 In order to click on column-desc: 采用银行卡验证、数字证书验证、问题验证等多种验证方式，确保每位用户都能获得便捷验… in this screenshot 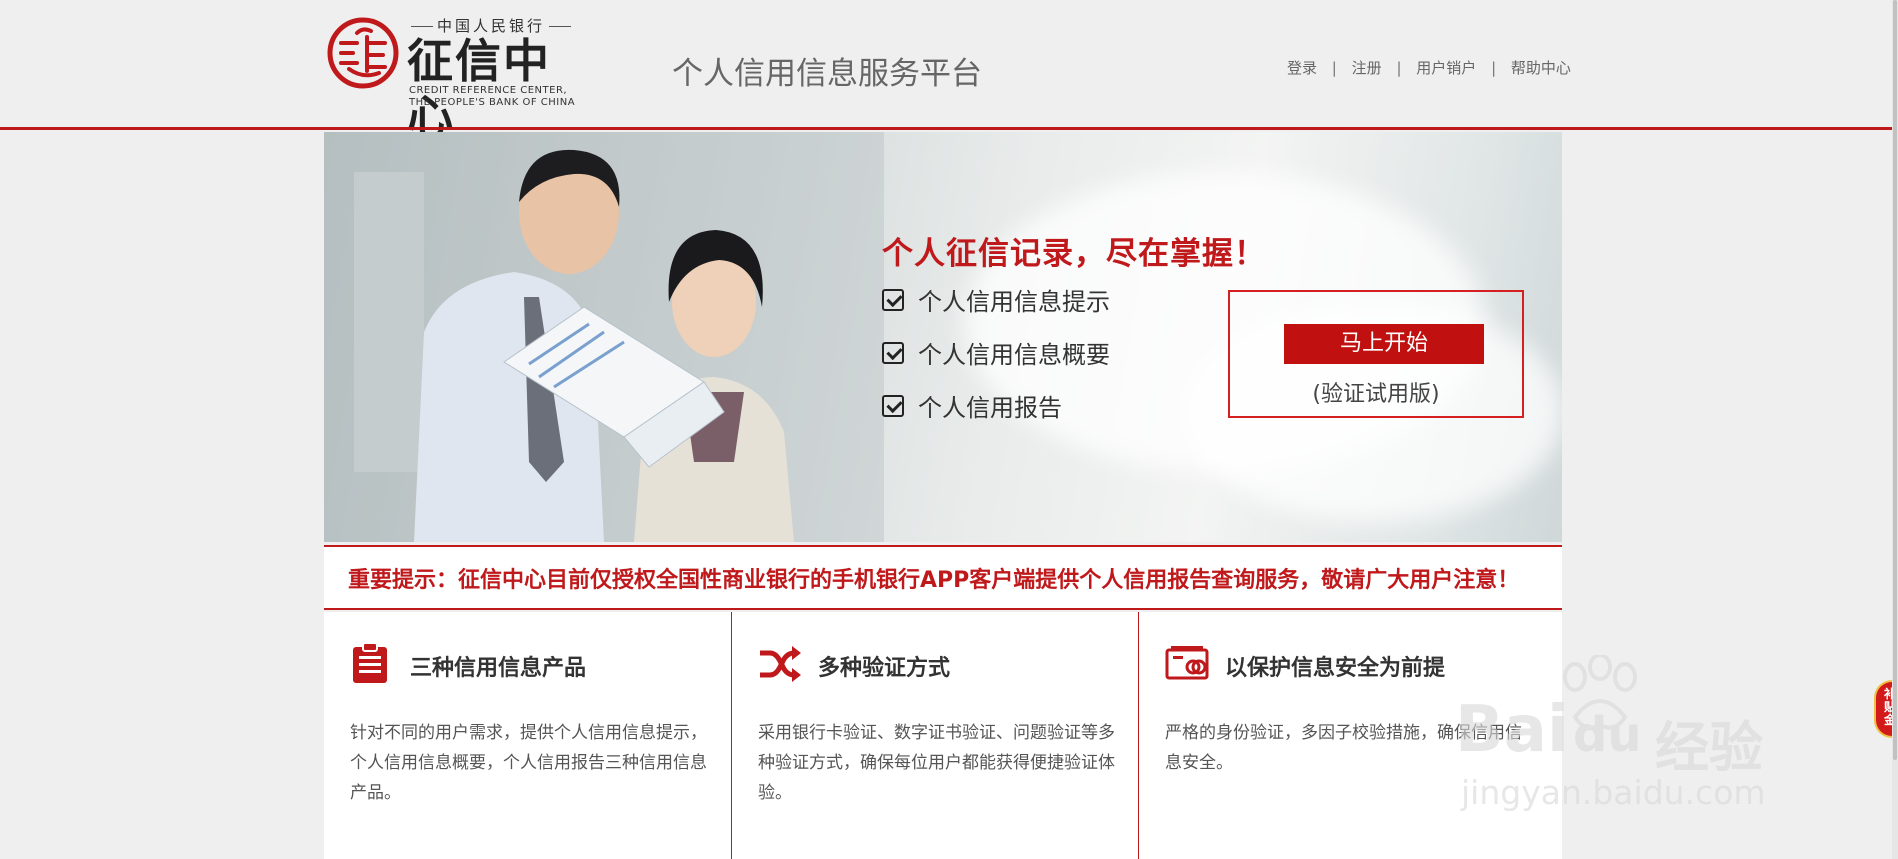, I will do `click(936, 763)`.